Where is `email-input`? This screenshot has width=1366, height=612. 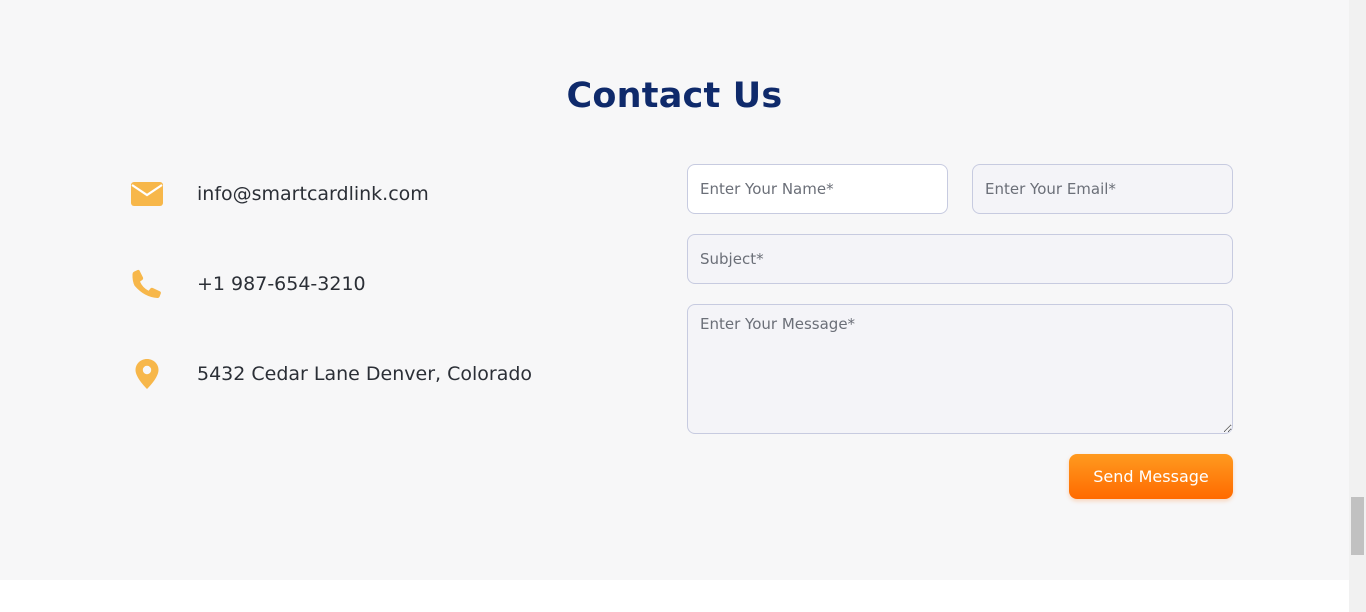 email-input is located at coordinates (1102, 189).